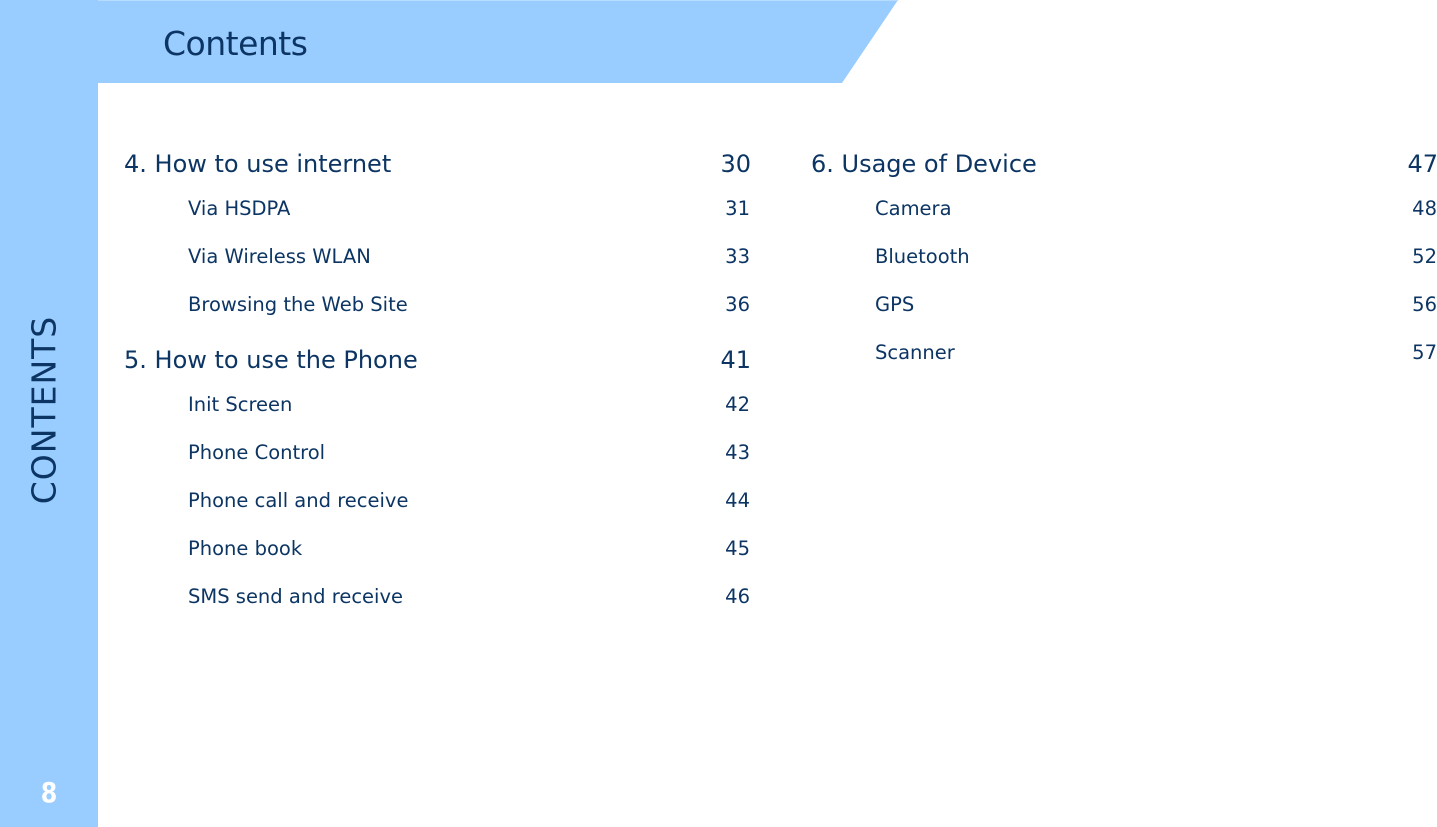  I want to click on toc-item-page: 36, so click(737, 304).